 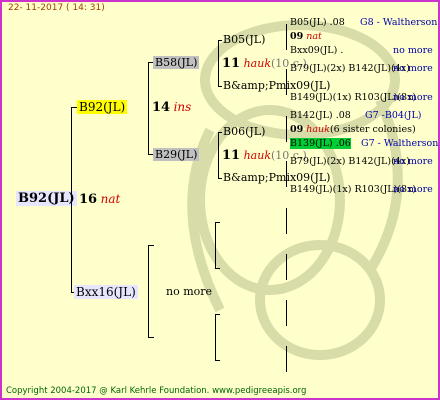 I want to click on sire-no-more: no more, so click(x=189, y=291).